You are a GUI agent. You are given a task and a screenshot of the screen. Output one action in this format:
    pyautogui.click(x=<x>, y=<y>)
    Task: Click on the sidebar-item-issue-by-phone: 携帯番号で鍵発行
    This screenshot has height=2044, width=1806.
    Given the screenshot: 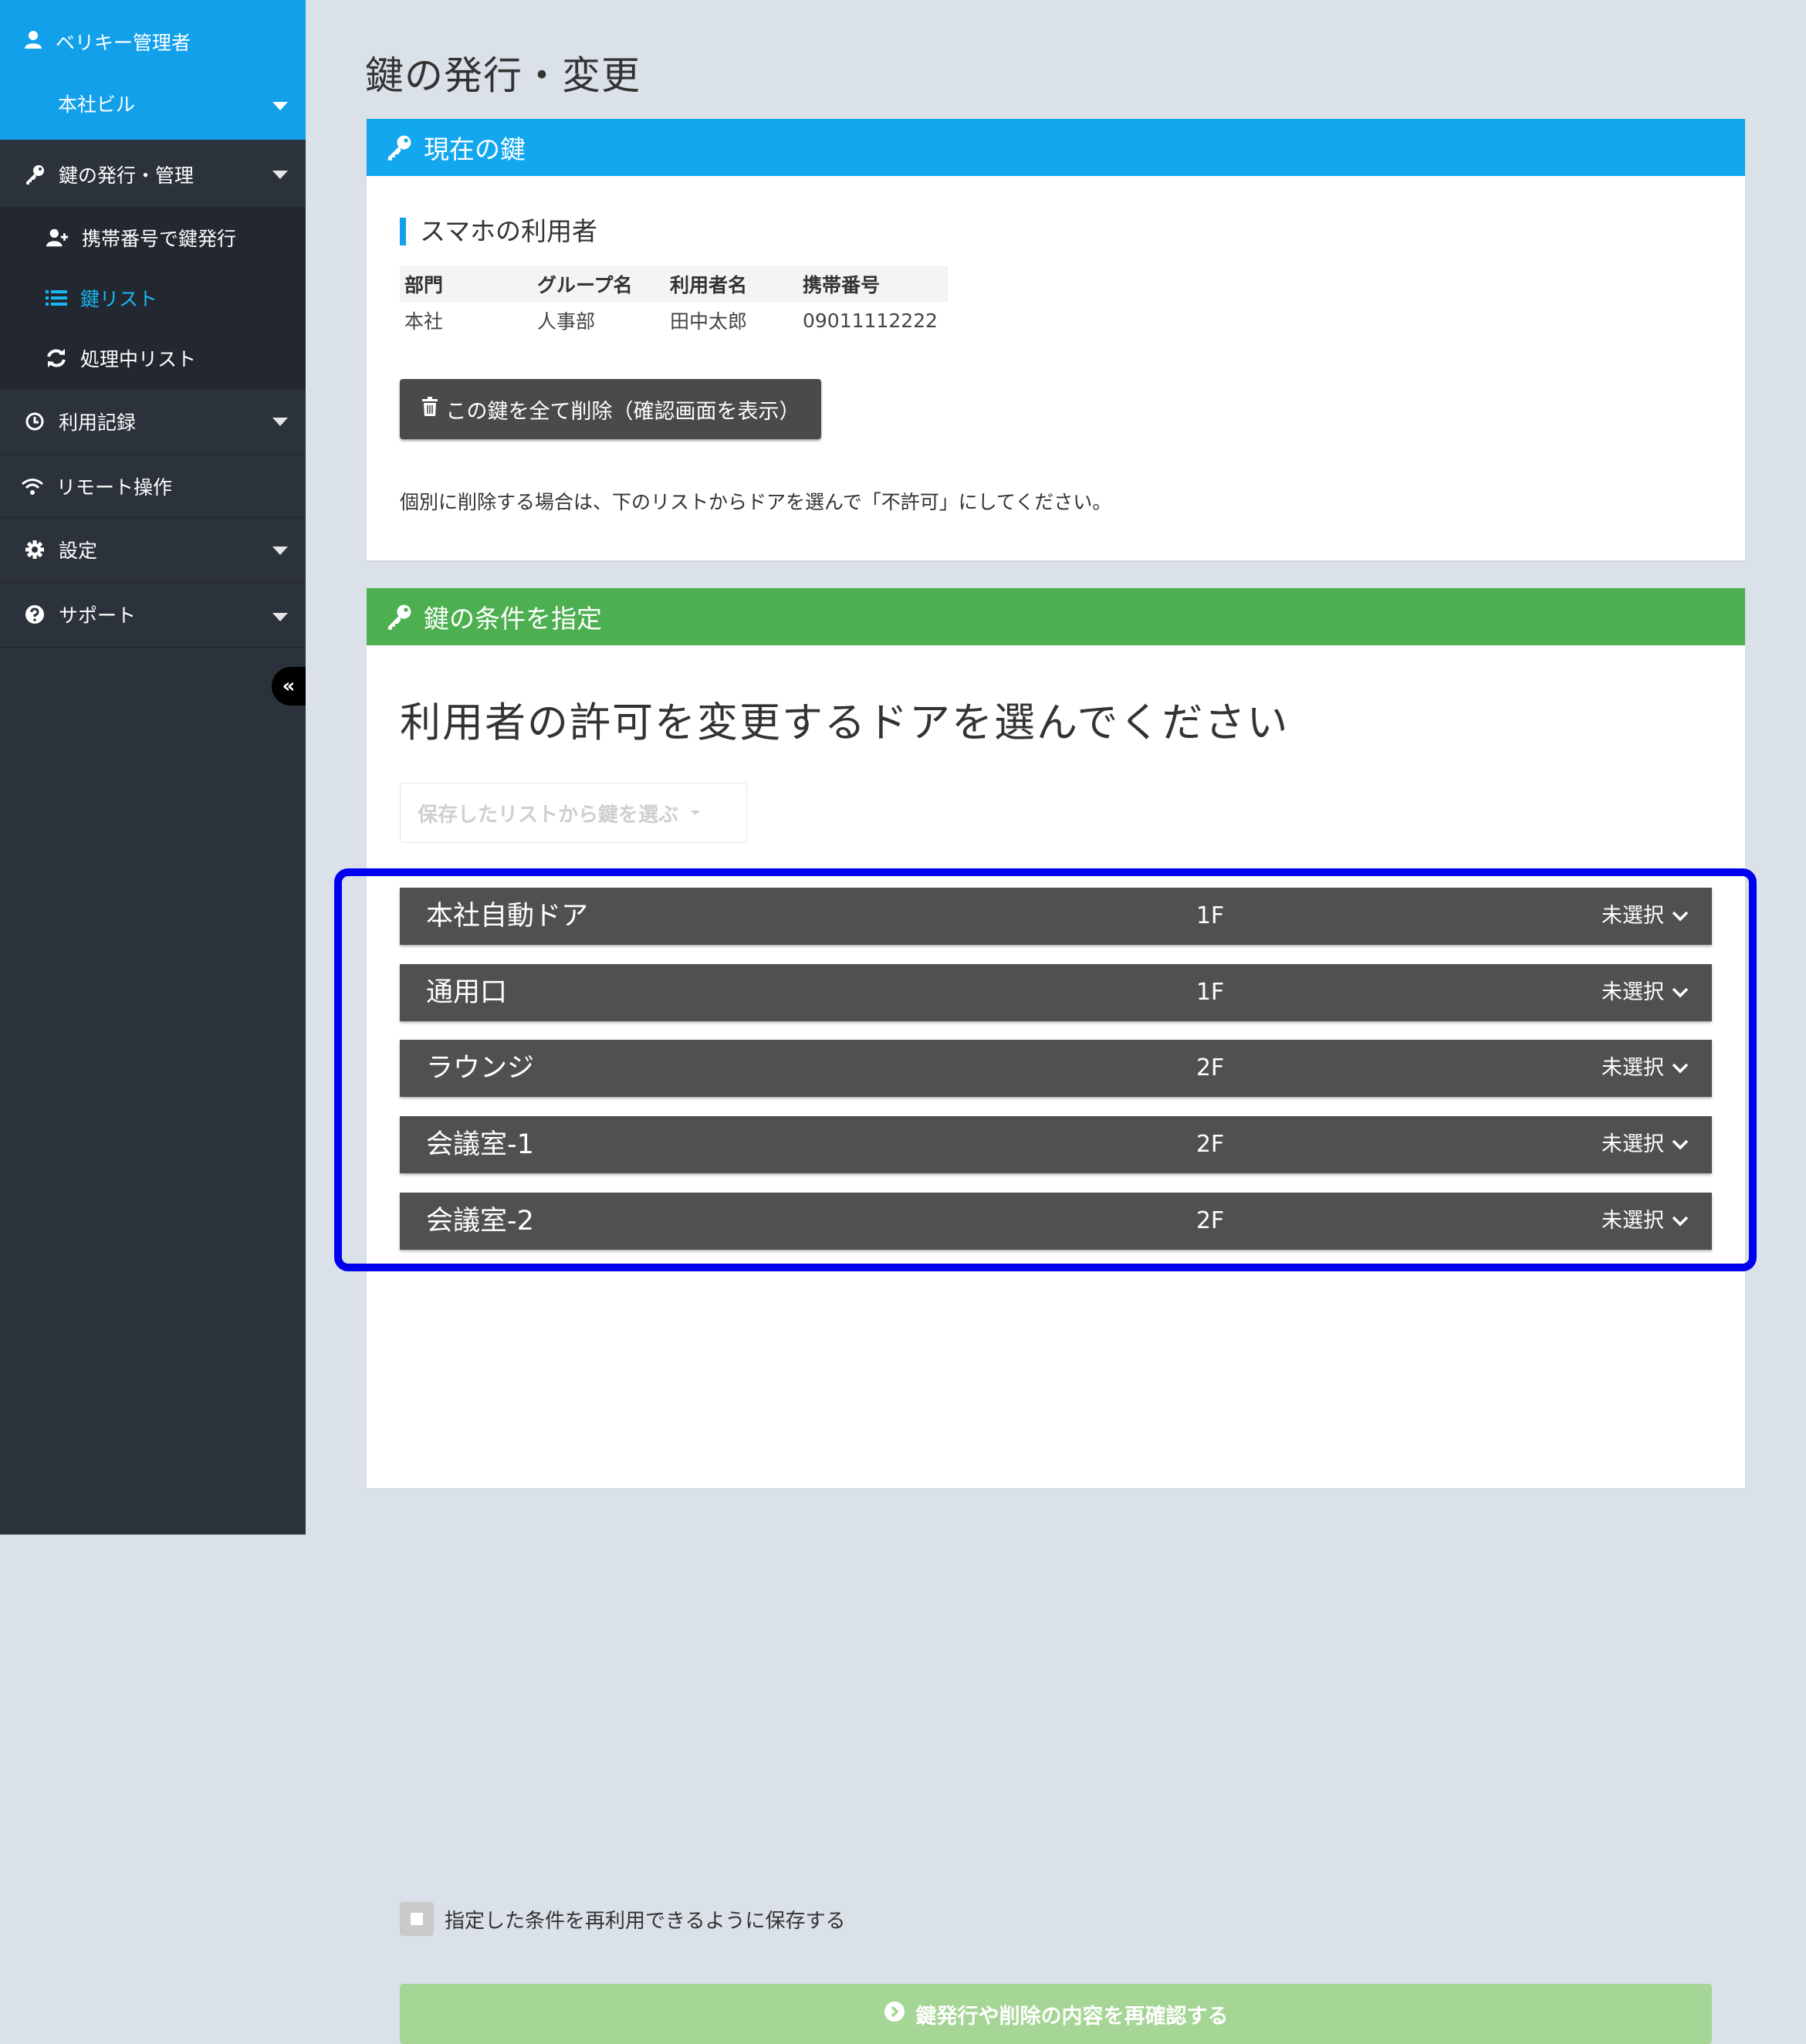 What is the action you would take?
    pyautogui.click(x=153, y=238)
    